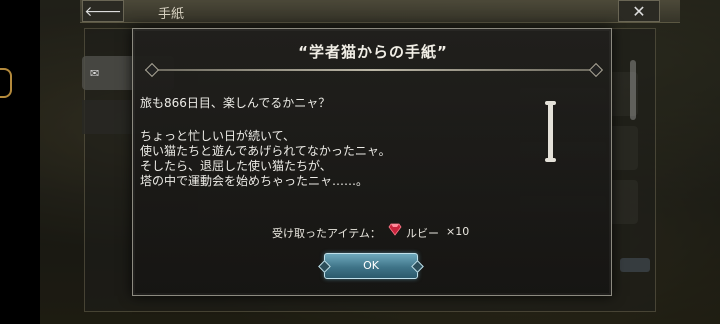 The image size is (720, 324). I want to click on arrow-left-icon: 🡐, so click(103, 11).